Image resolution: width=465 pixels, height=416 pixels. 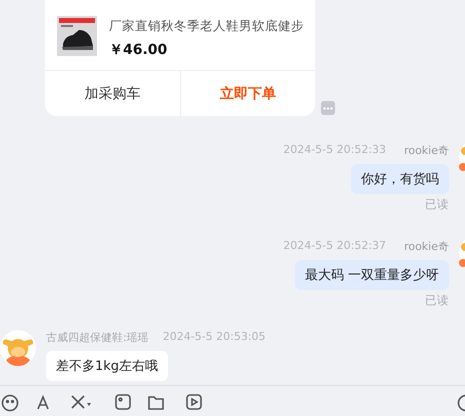 I want to click on video-icon, so click(x=194, y=402).